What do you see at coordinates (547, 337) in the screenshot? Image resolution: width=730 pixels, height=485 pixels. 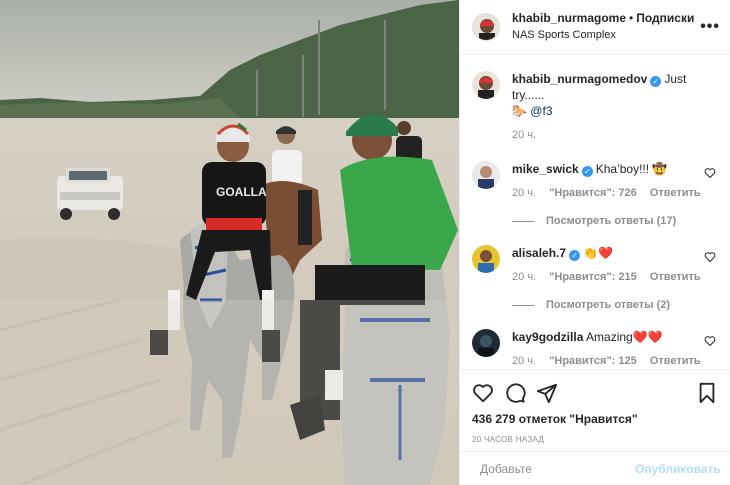 I see `comment-username: kay9godzilla` at bounding box center [547, 337].